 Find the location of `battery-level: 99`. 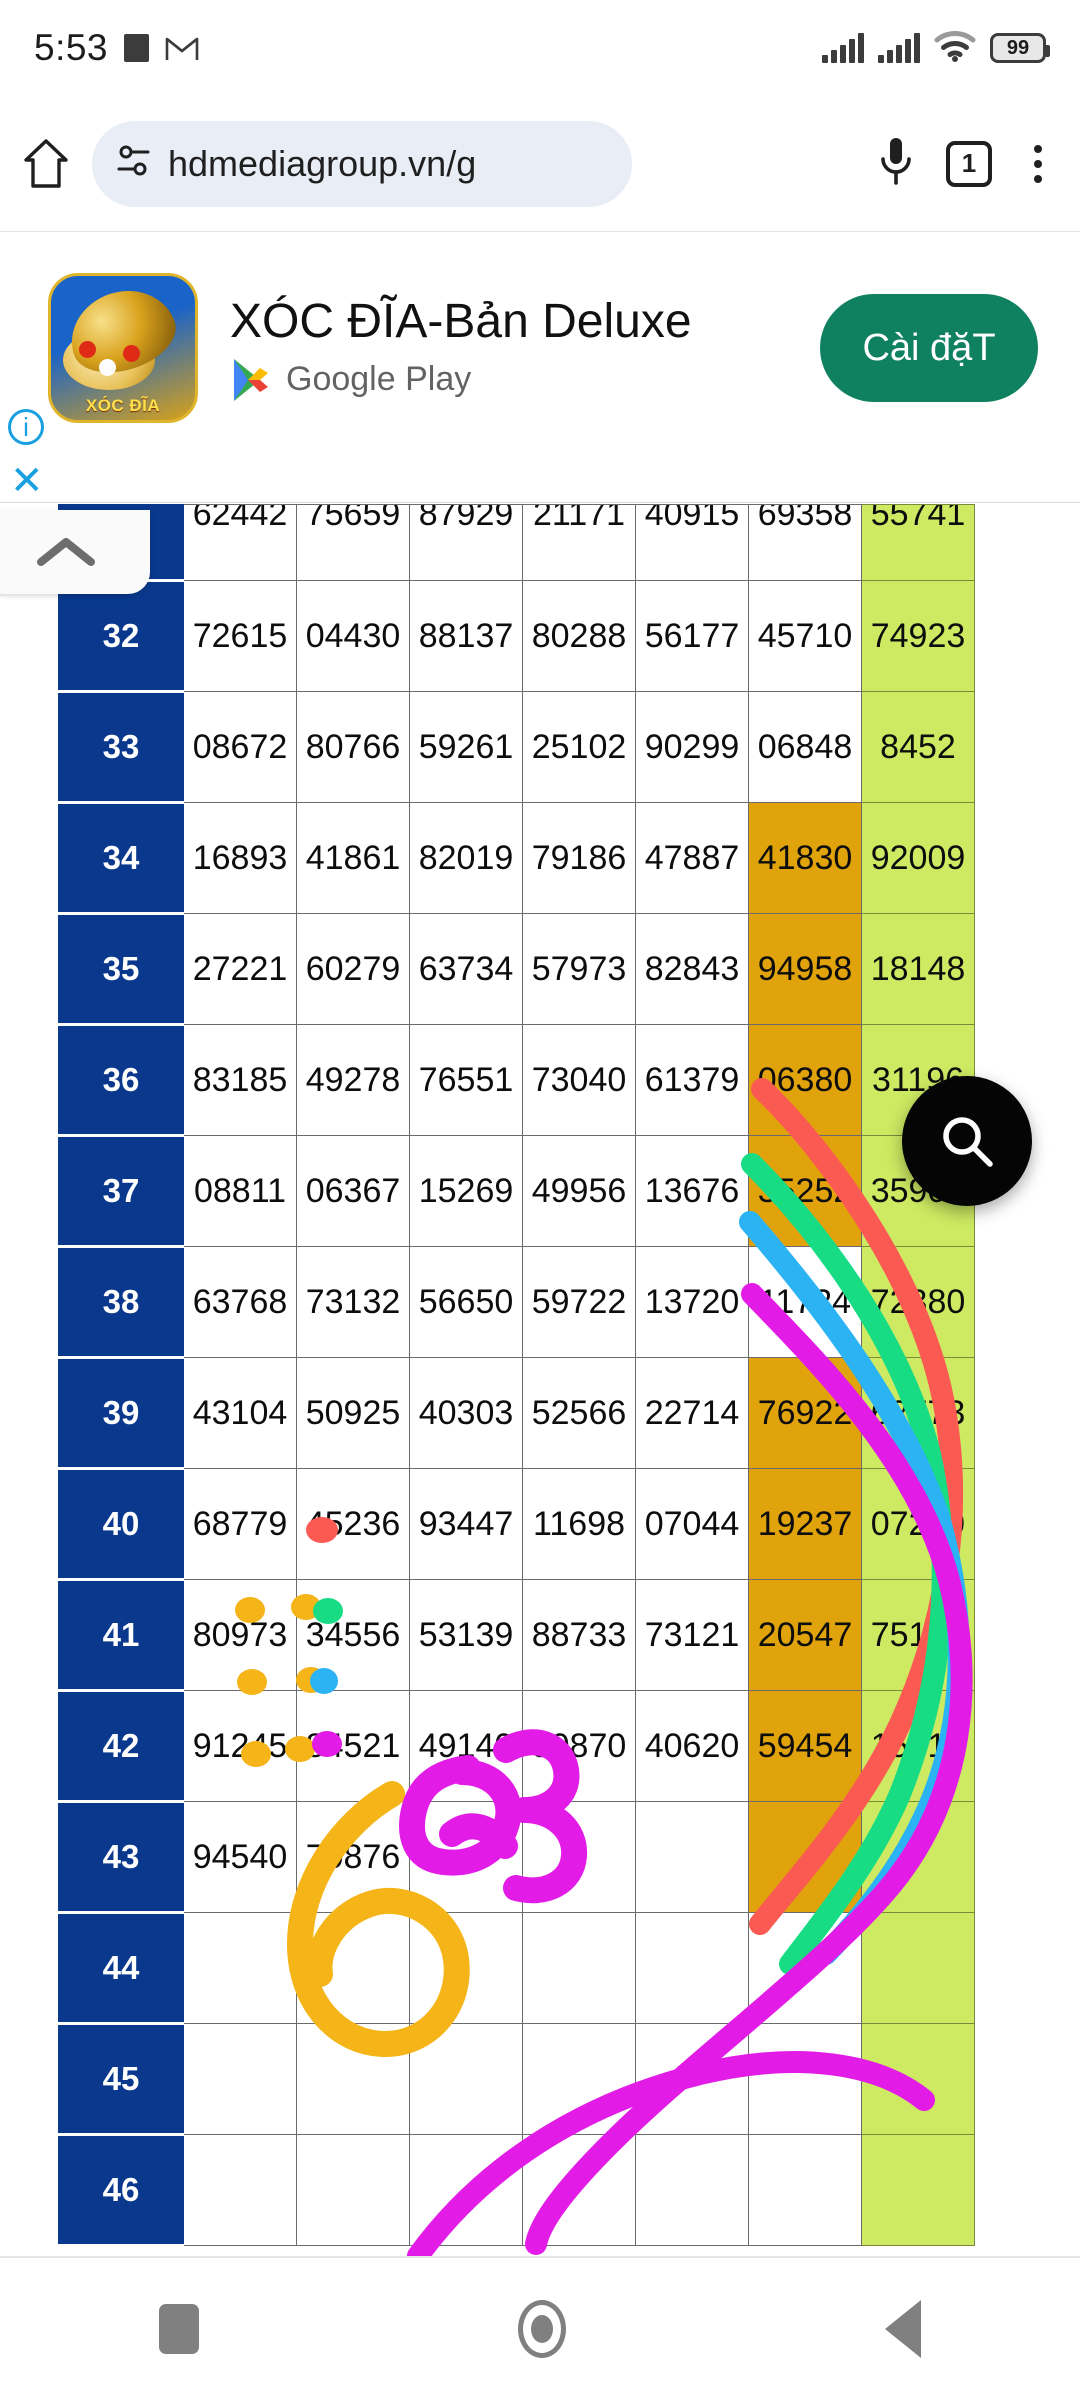

battery-level: 99 is located at coordinates (1018, 47).